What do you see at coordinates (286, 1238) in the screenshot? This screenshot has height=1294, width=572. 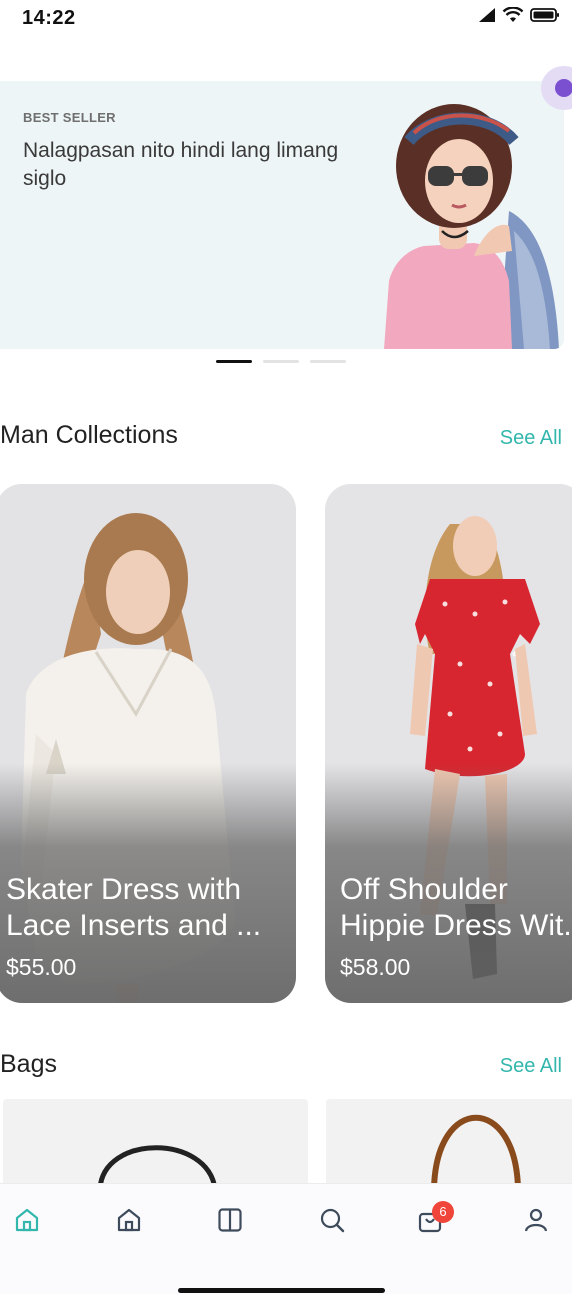 I see `bottom-navigation: 6` at bounding box center [286, 1238].